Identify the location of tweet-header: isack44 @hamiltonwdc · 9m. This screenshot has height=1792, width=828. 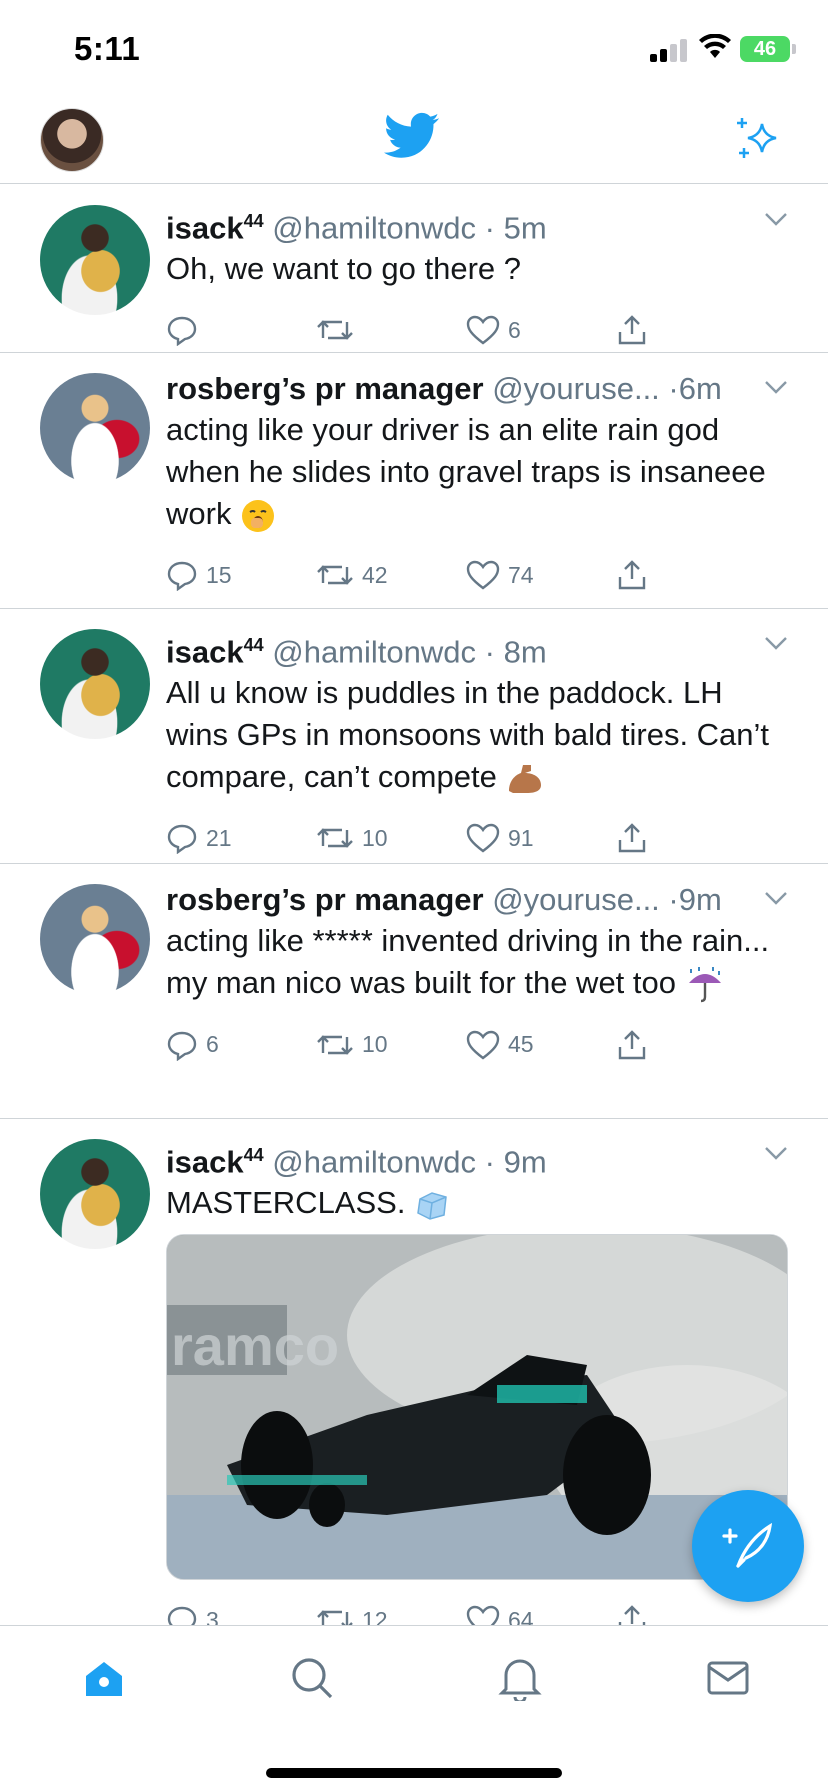
(477, 1158).